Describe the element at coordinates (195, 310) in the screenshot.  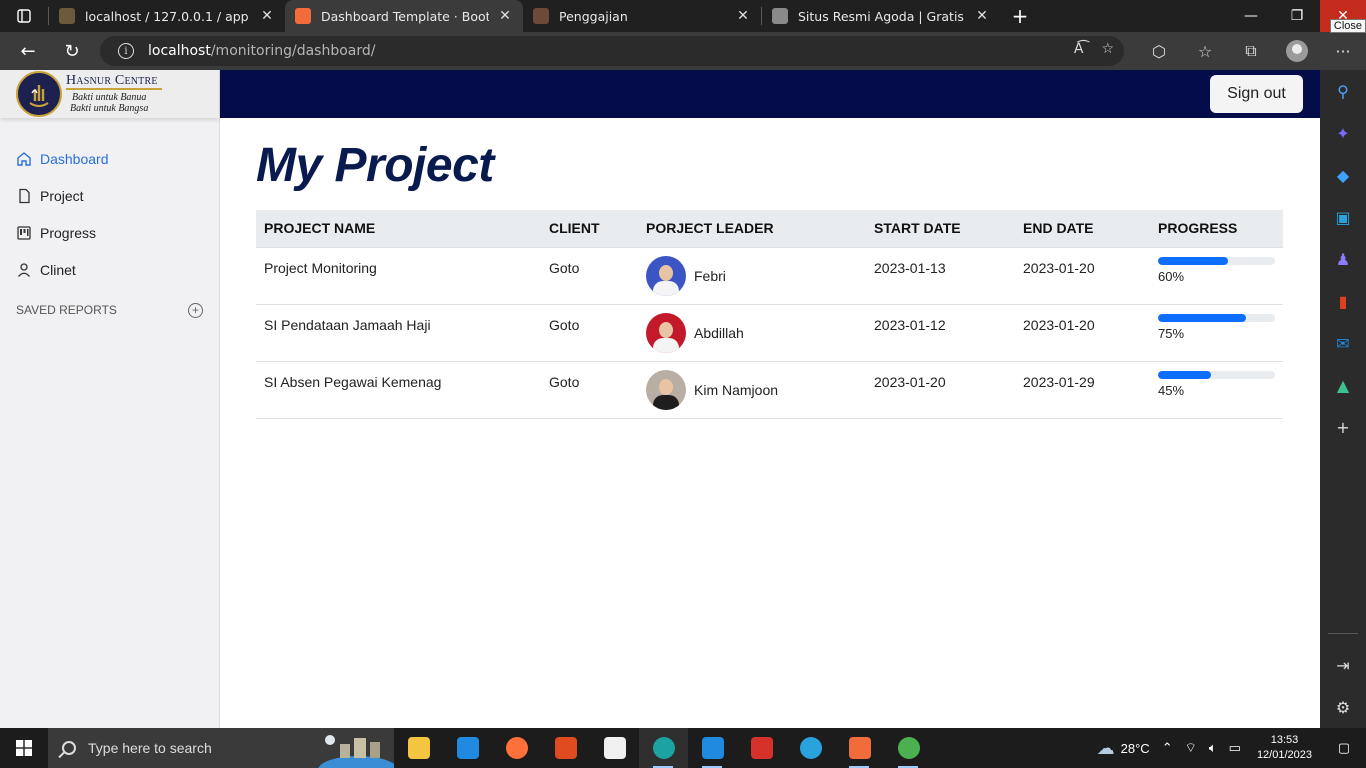
I see `add-report-icon: +` at that location.